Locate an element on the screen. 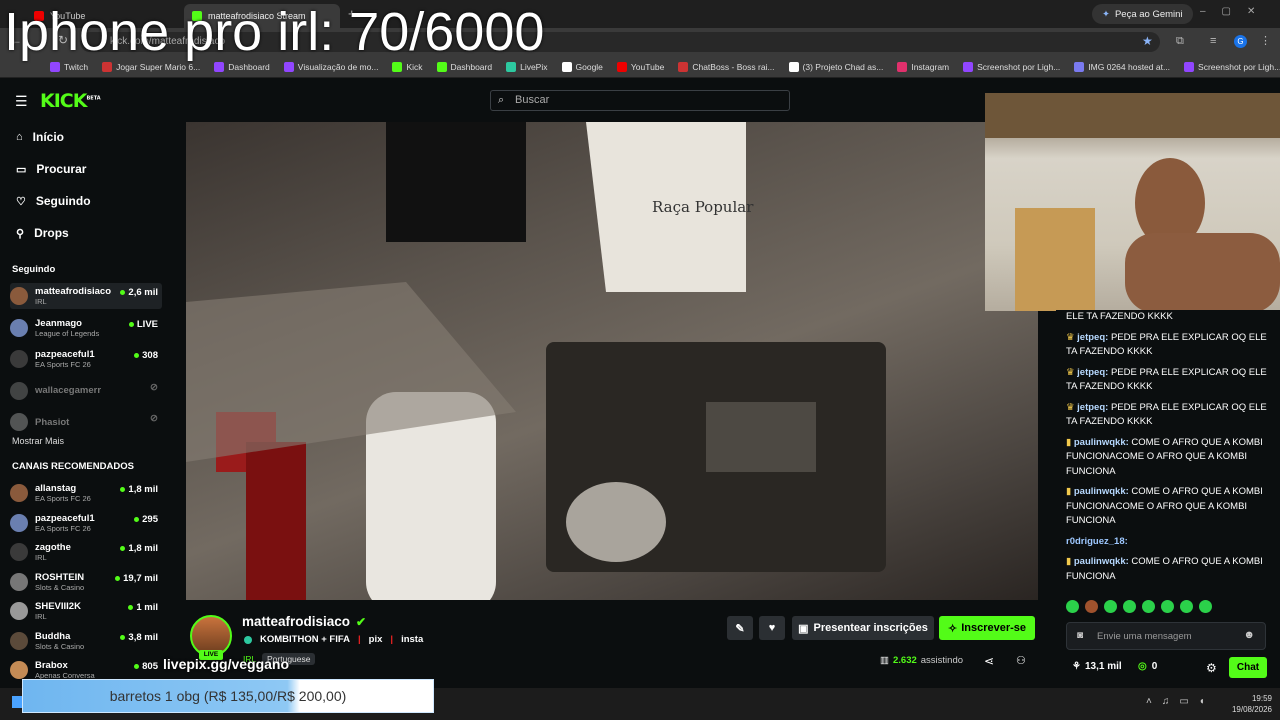 The image size is (1280, 720). sidebar-channel-item: wallacegamerr ⊘ is located at coordinates (86, 391).